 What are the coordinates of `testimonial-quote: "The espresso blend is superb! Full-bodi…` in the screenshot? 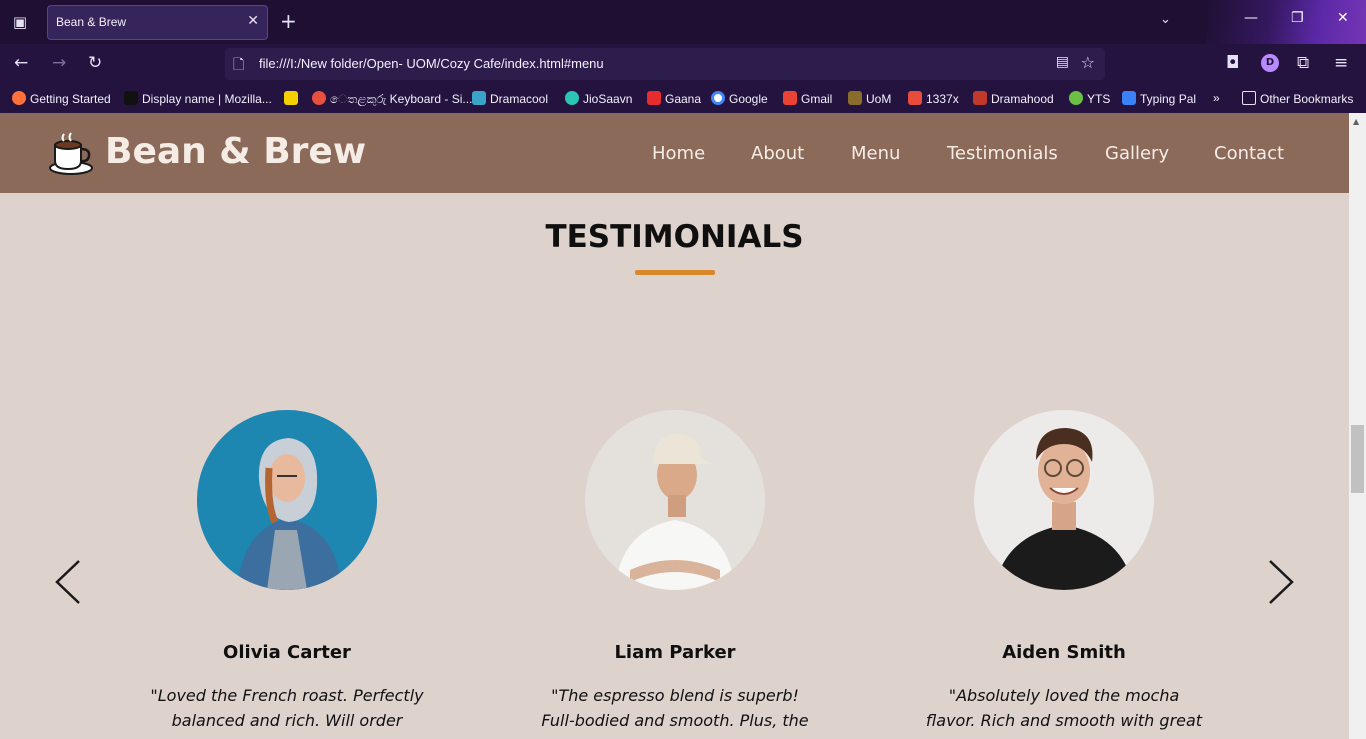 It's located at (675, 708).